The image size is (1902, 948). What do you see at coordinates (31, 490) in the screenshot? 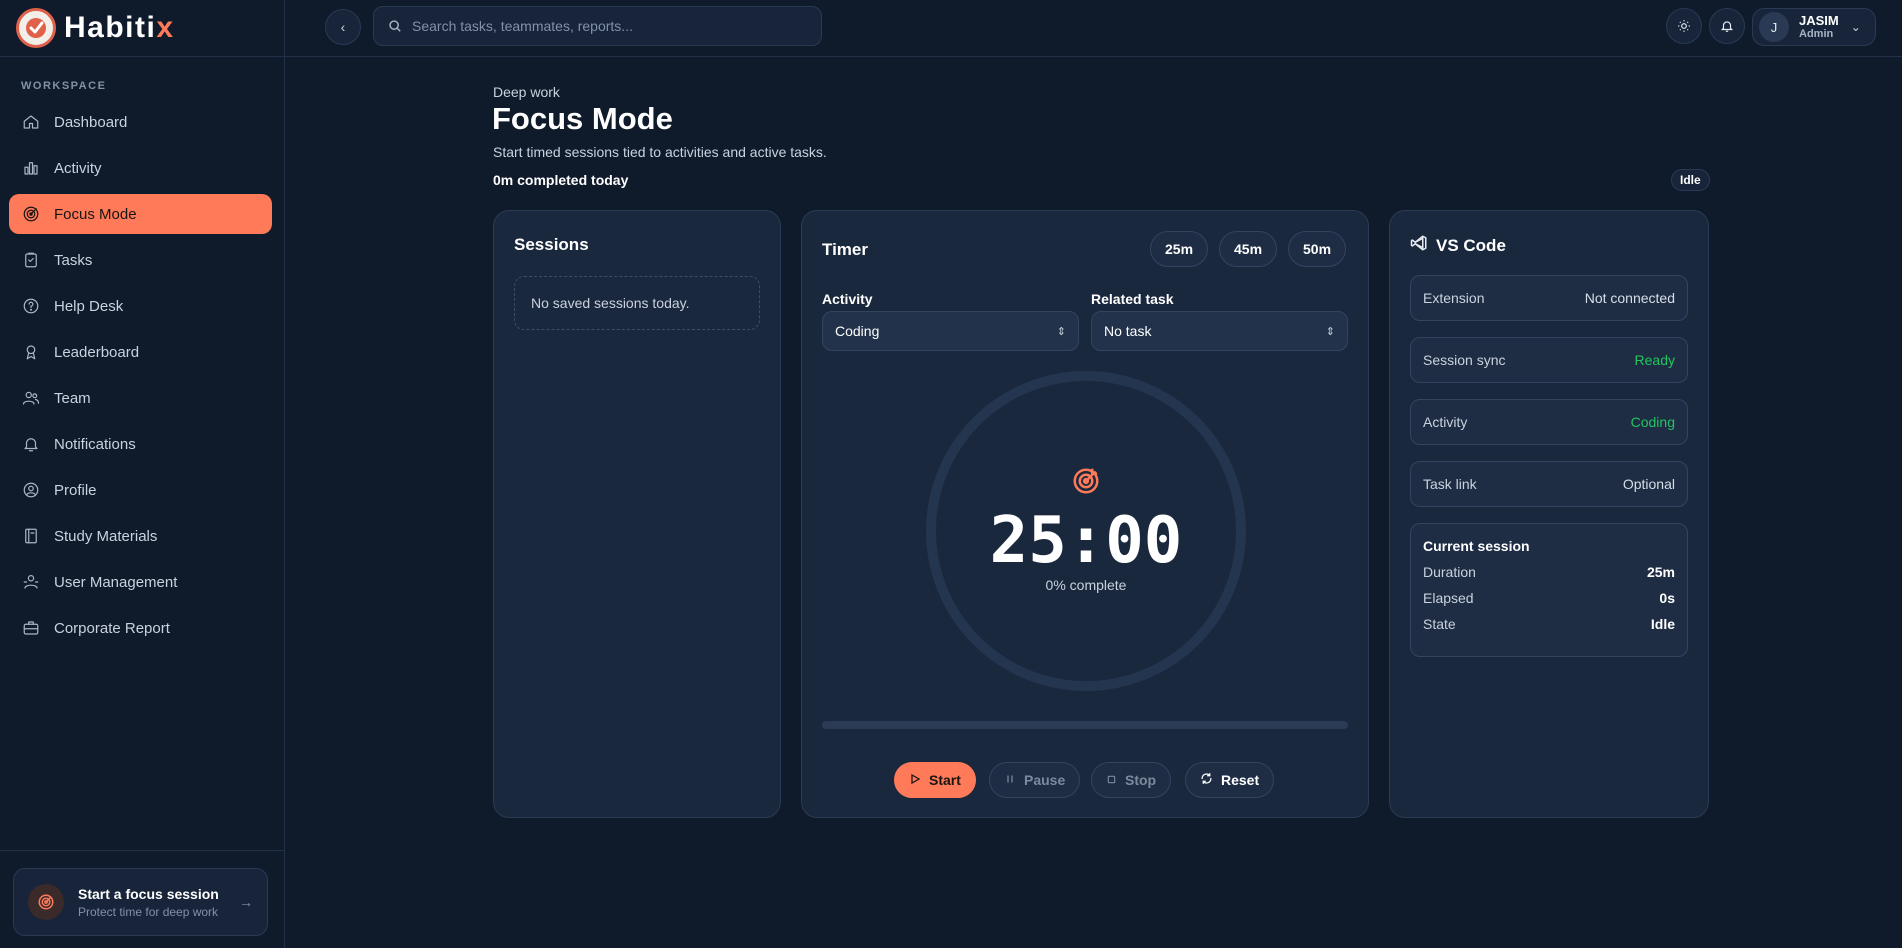
I see `user-circle-icon` at bounding box center [31, 490].